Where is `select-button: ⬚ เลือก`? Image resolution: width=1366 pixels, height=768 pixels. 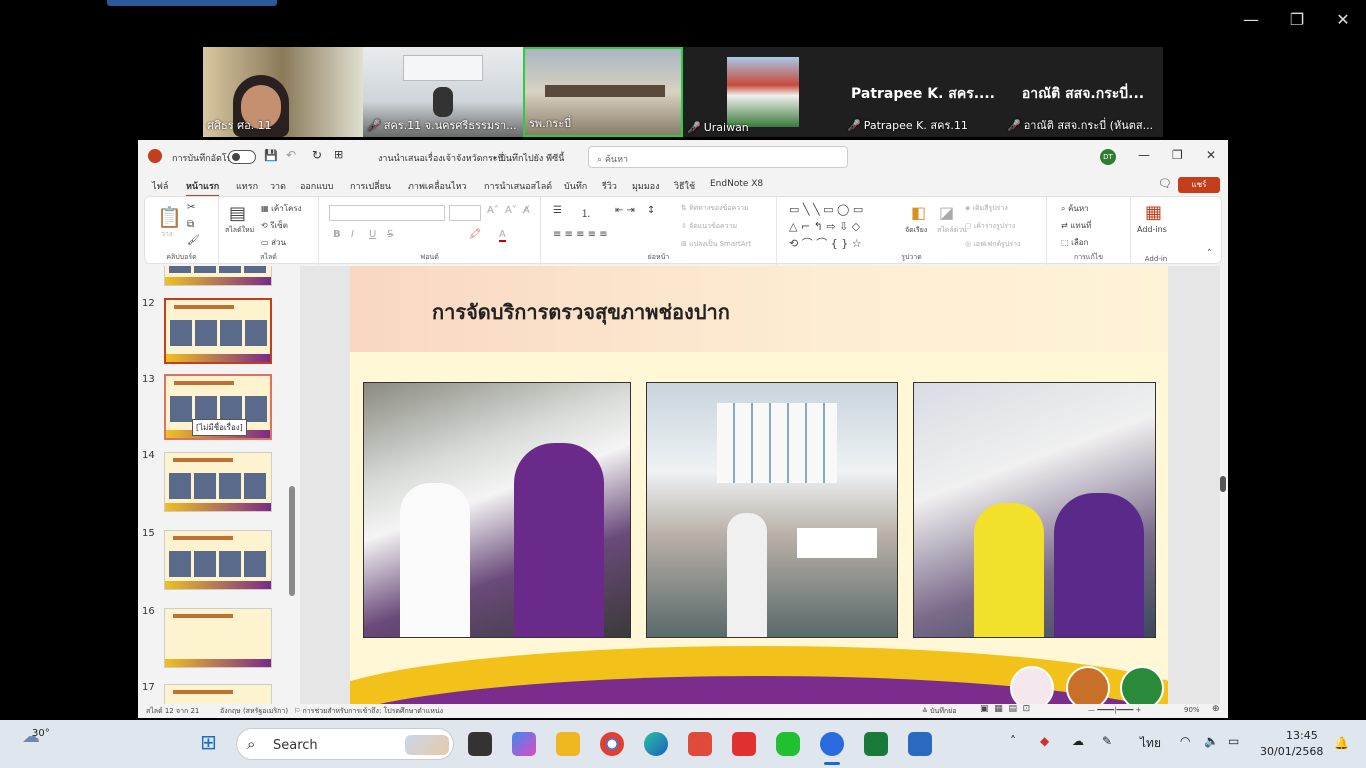
select-button: ⬚ เลือก is located at coordinates (1074, 242).